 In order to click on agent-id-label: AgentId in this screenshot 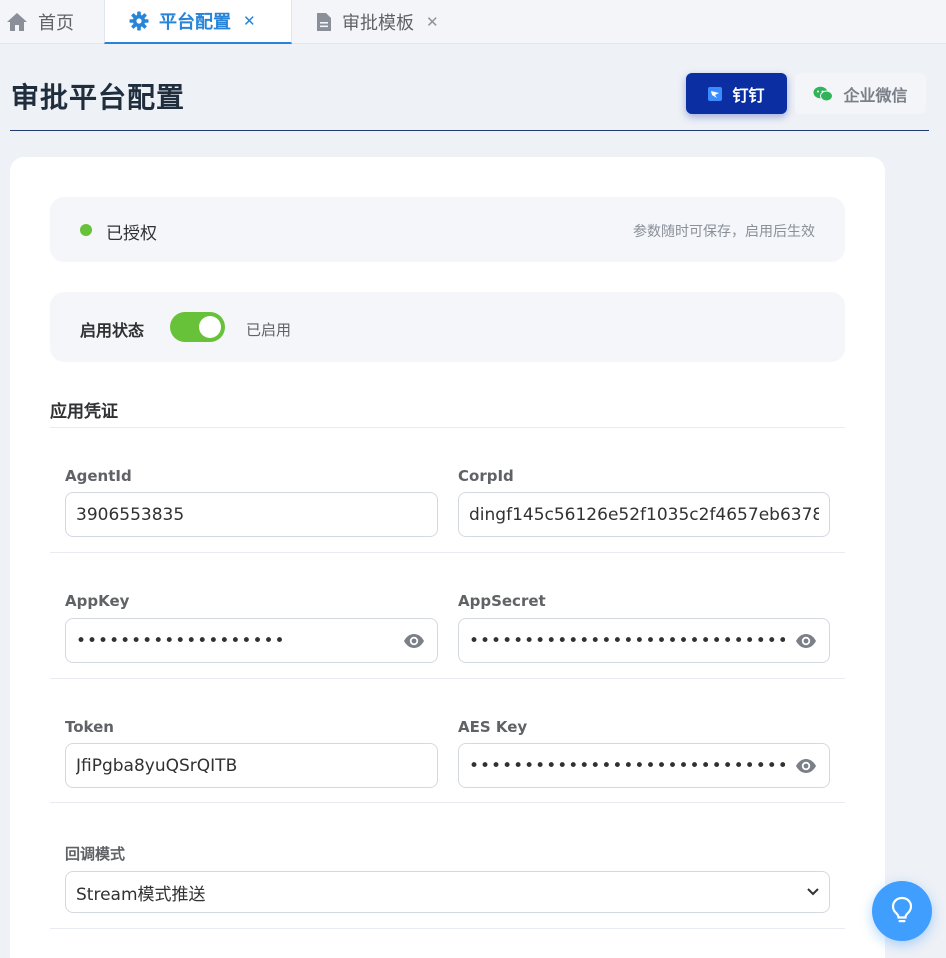, I will do `click(98, 476)`.